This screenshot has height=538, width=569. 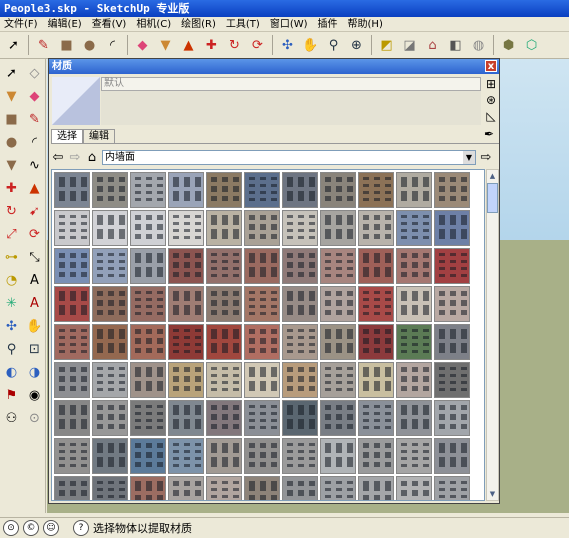 What do you see at coordinates (75, 157) in the screenshot?
I see `forward-arrow-icon: ⇨` at bounding box center [75, 157].